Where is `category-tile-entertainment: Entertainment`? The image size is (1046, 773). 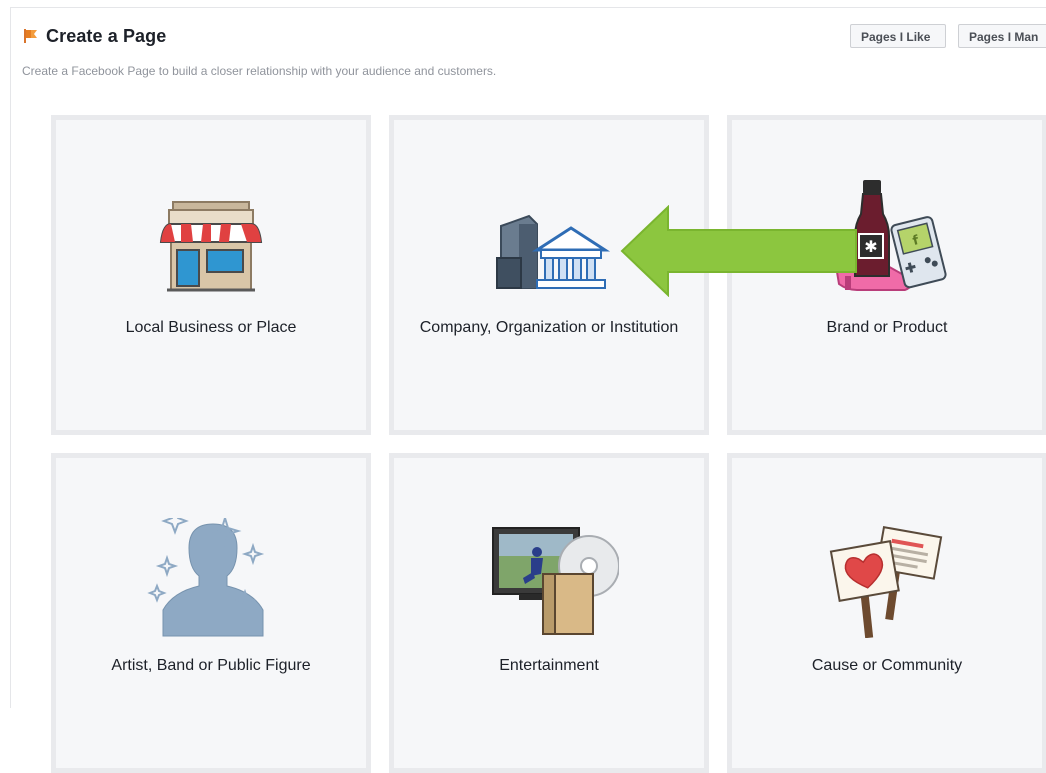 category-tile-entertainment: Entertainment is located at coordinates (549, 613).